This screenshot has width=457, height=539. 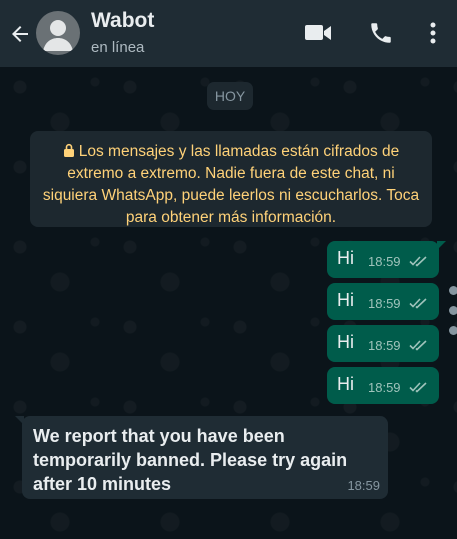 What do you see at coordinates (318, 33) in the screenshot?
I see `video-call-icon` at bounding box center [318, 33].